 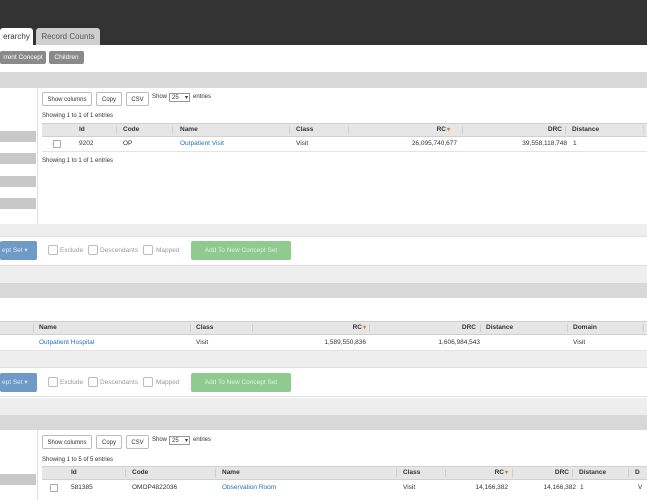 What do you see at coordinates (66, 343) in the screenshot?
I see `cell-name-link: Outpatient Hospital` at bounding box center [66, 343].